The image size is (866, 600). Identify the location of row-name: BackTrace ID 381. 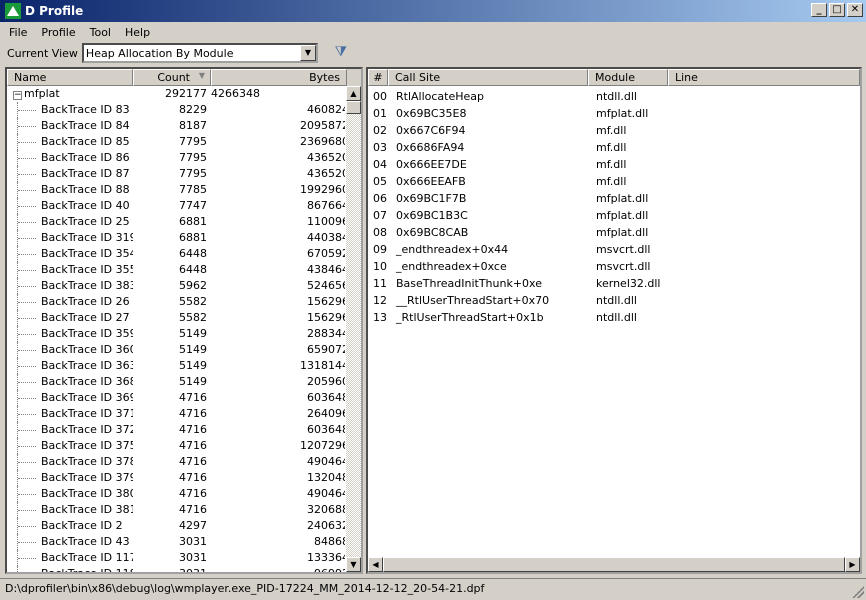
(70, 510).